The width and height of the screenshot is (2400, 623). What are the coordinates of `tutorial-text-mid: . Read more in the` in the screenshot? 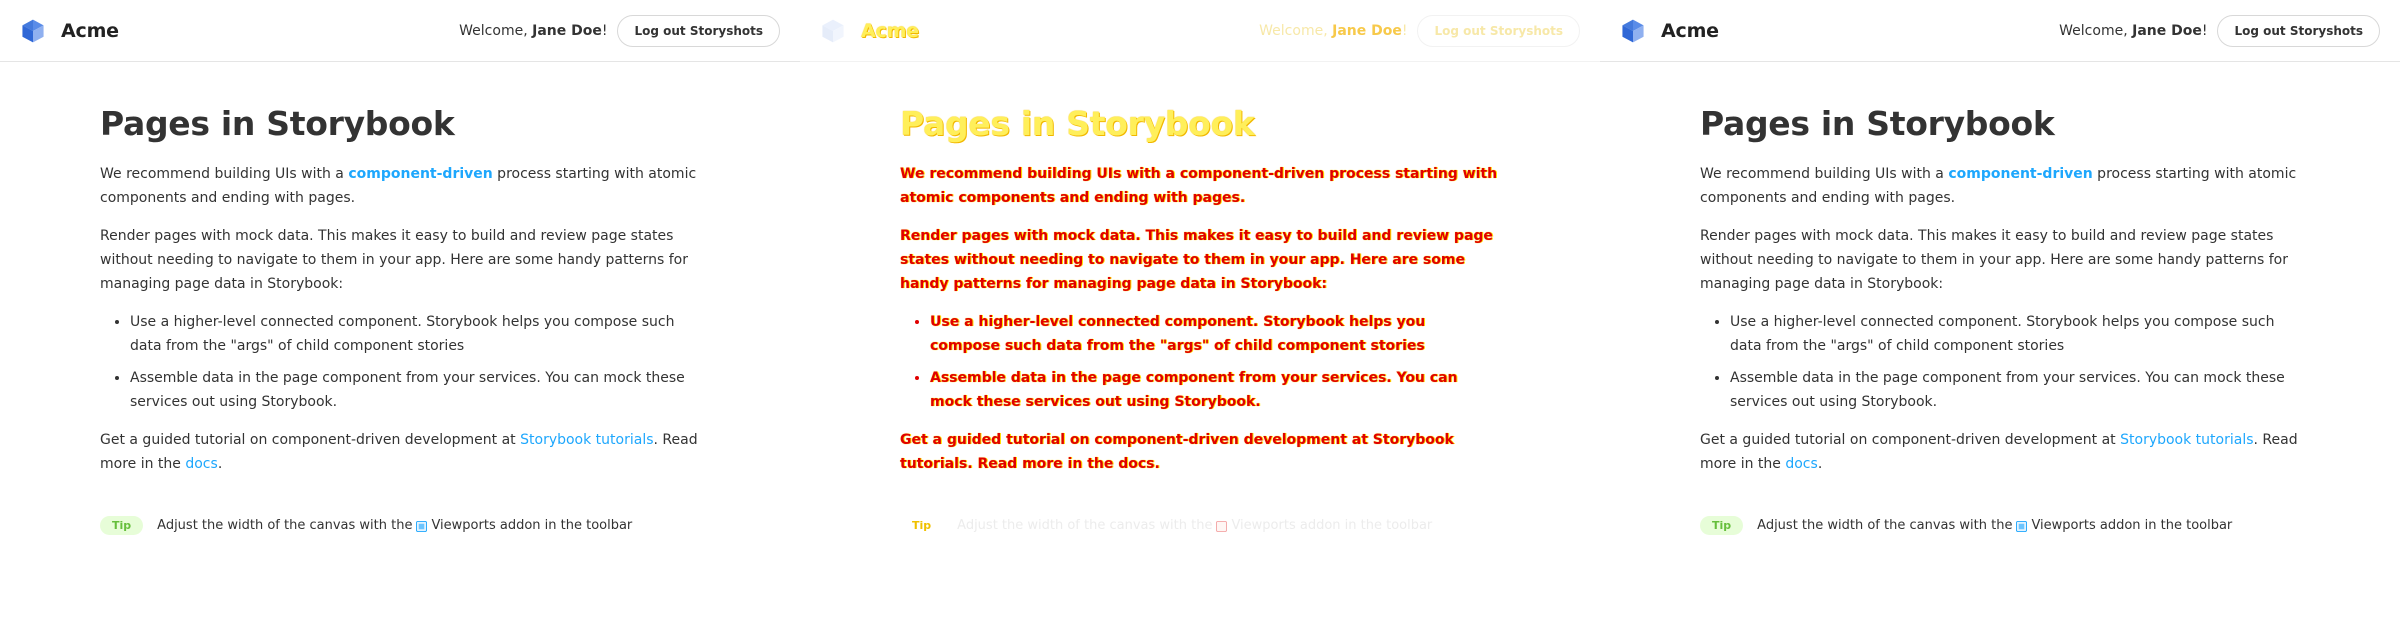 It's located at (1043, 464).